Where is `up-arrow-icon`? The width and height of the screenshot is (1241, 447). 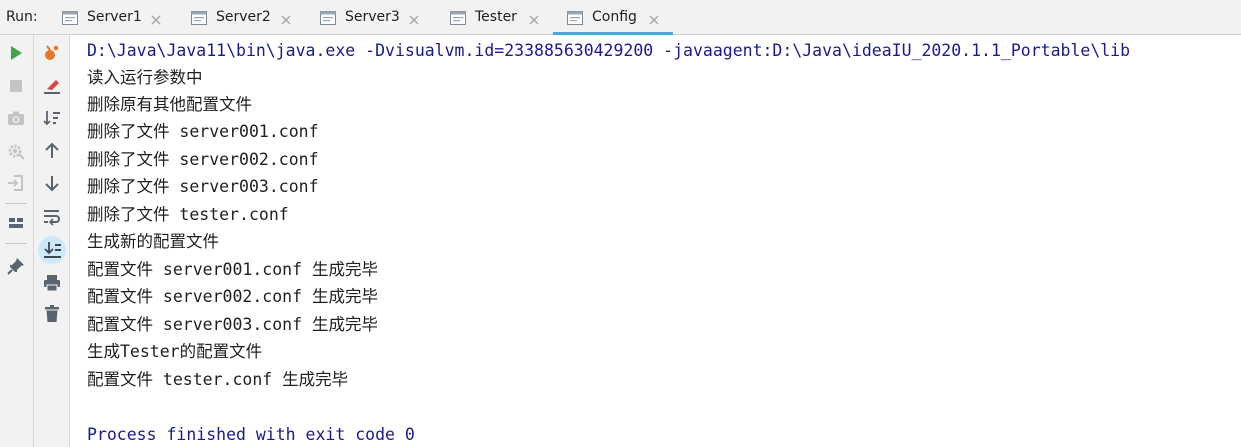
up-arrow-icon is located at coordinates (52, 151).